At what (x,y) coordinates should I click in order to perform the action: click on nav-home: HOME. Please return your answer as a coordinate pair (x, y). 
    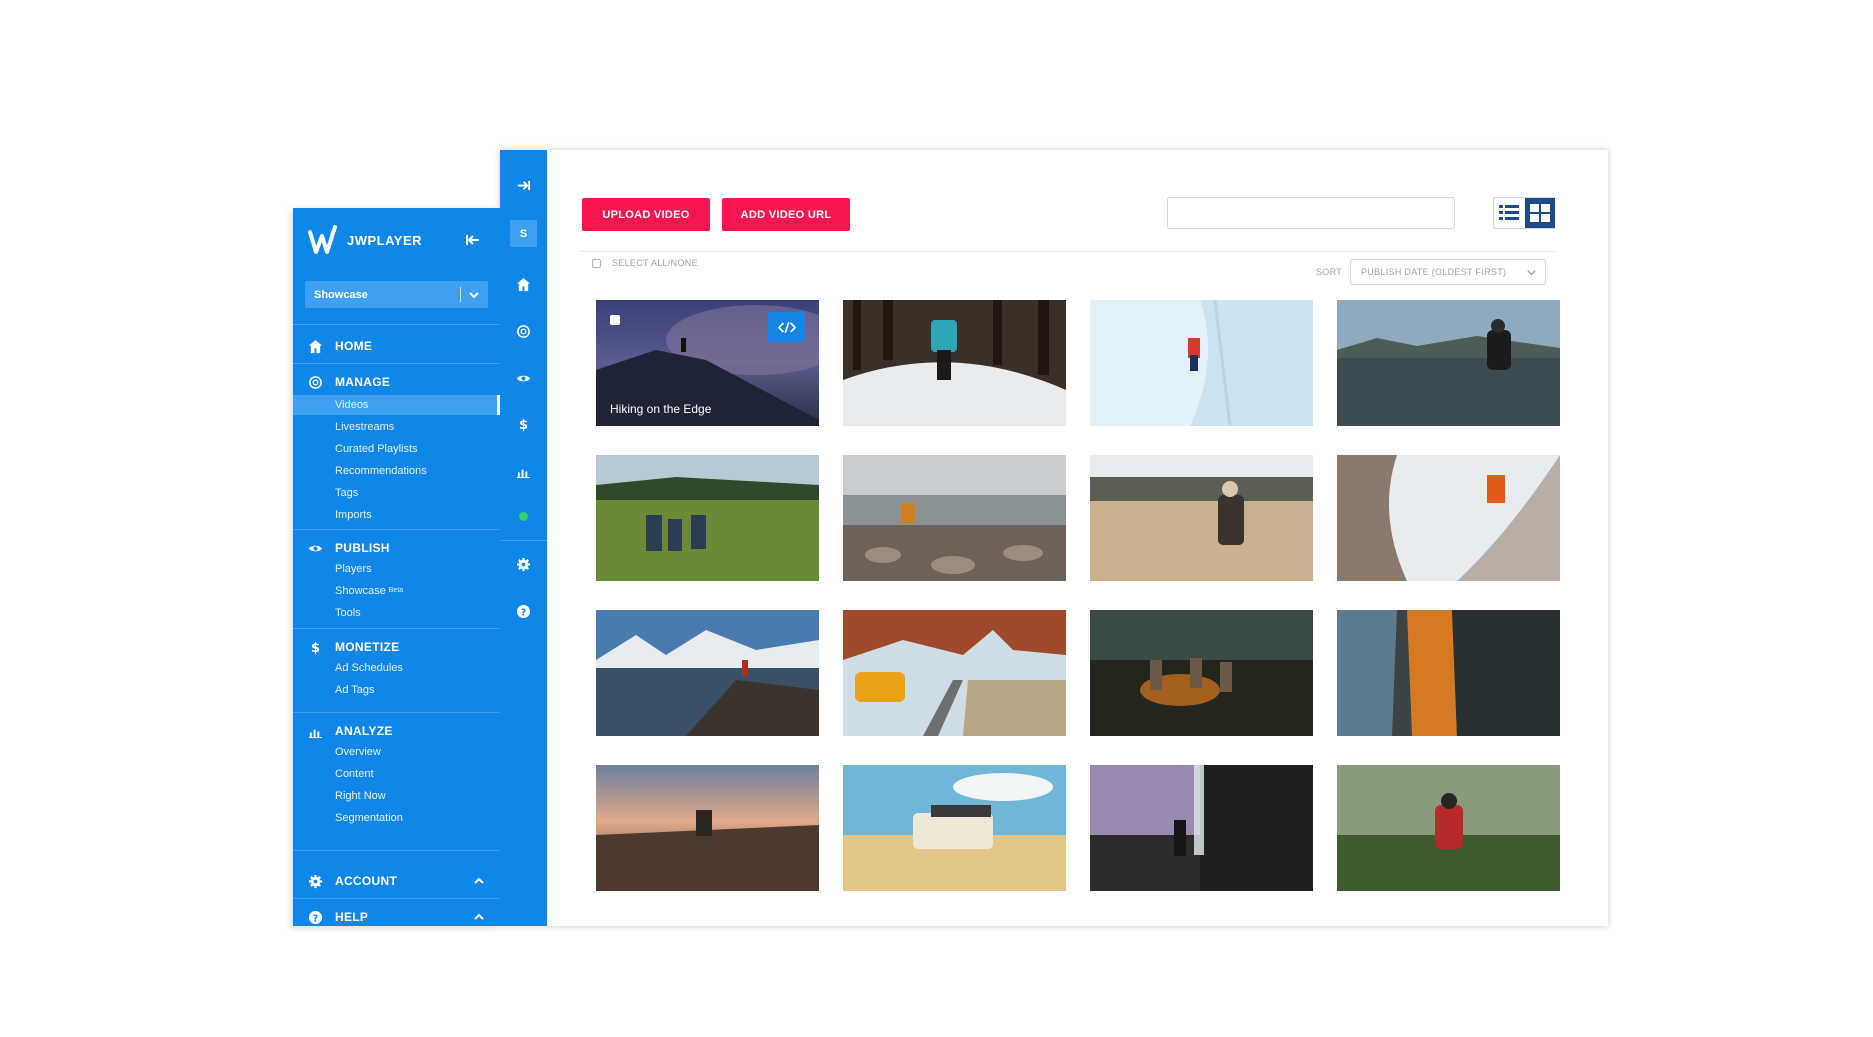
    Looking at the image, I should click on (396, 346).